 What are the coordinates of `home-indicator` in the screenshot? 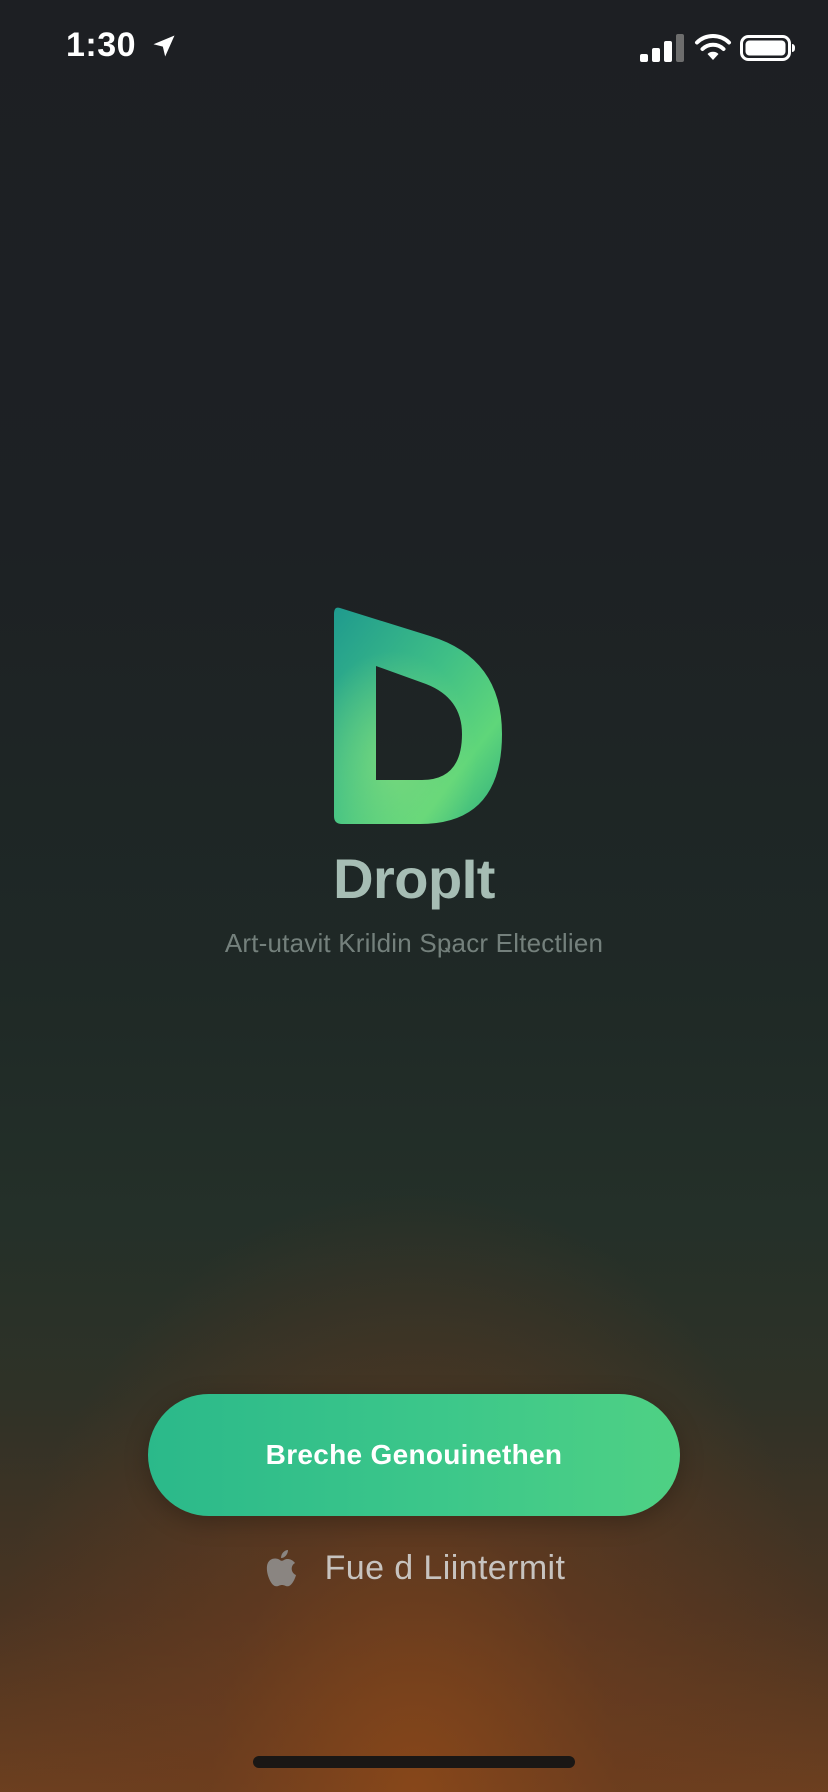 It's located at (414, 1762).